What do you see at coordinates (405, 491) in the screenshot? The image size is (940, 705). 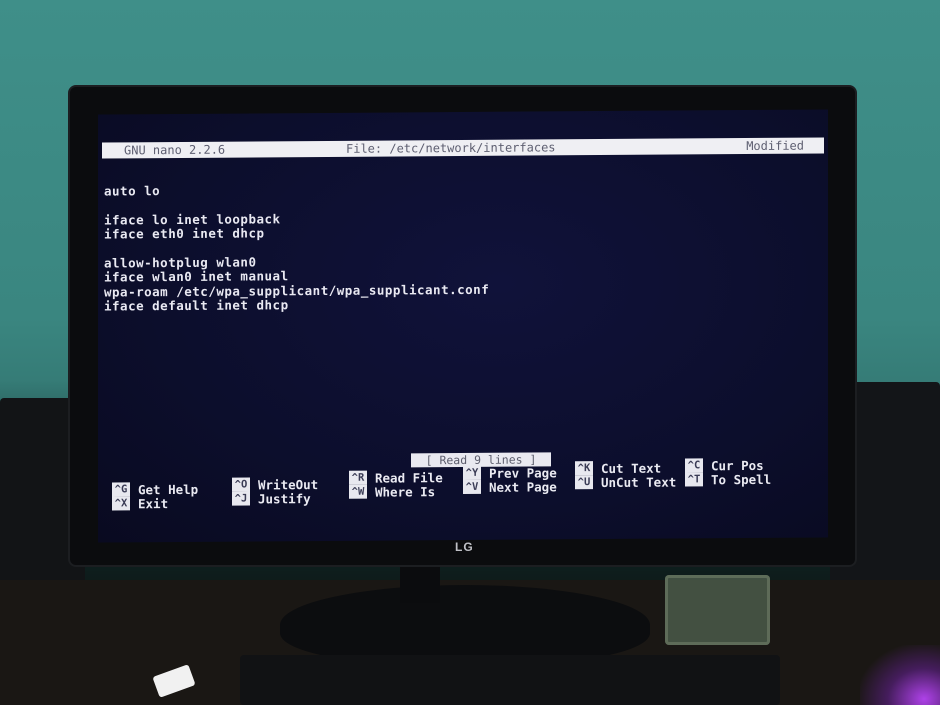 I see `shortcut-label: Where Is` at bounding box center [405, 491].